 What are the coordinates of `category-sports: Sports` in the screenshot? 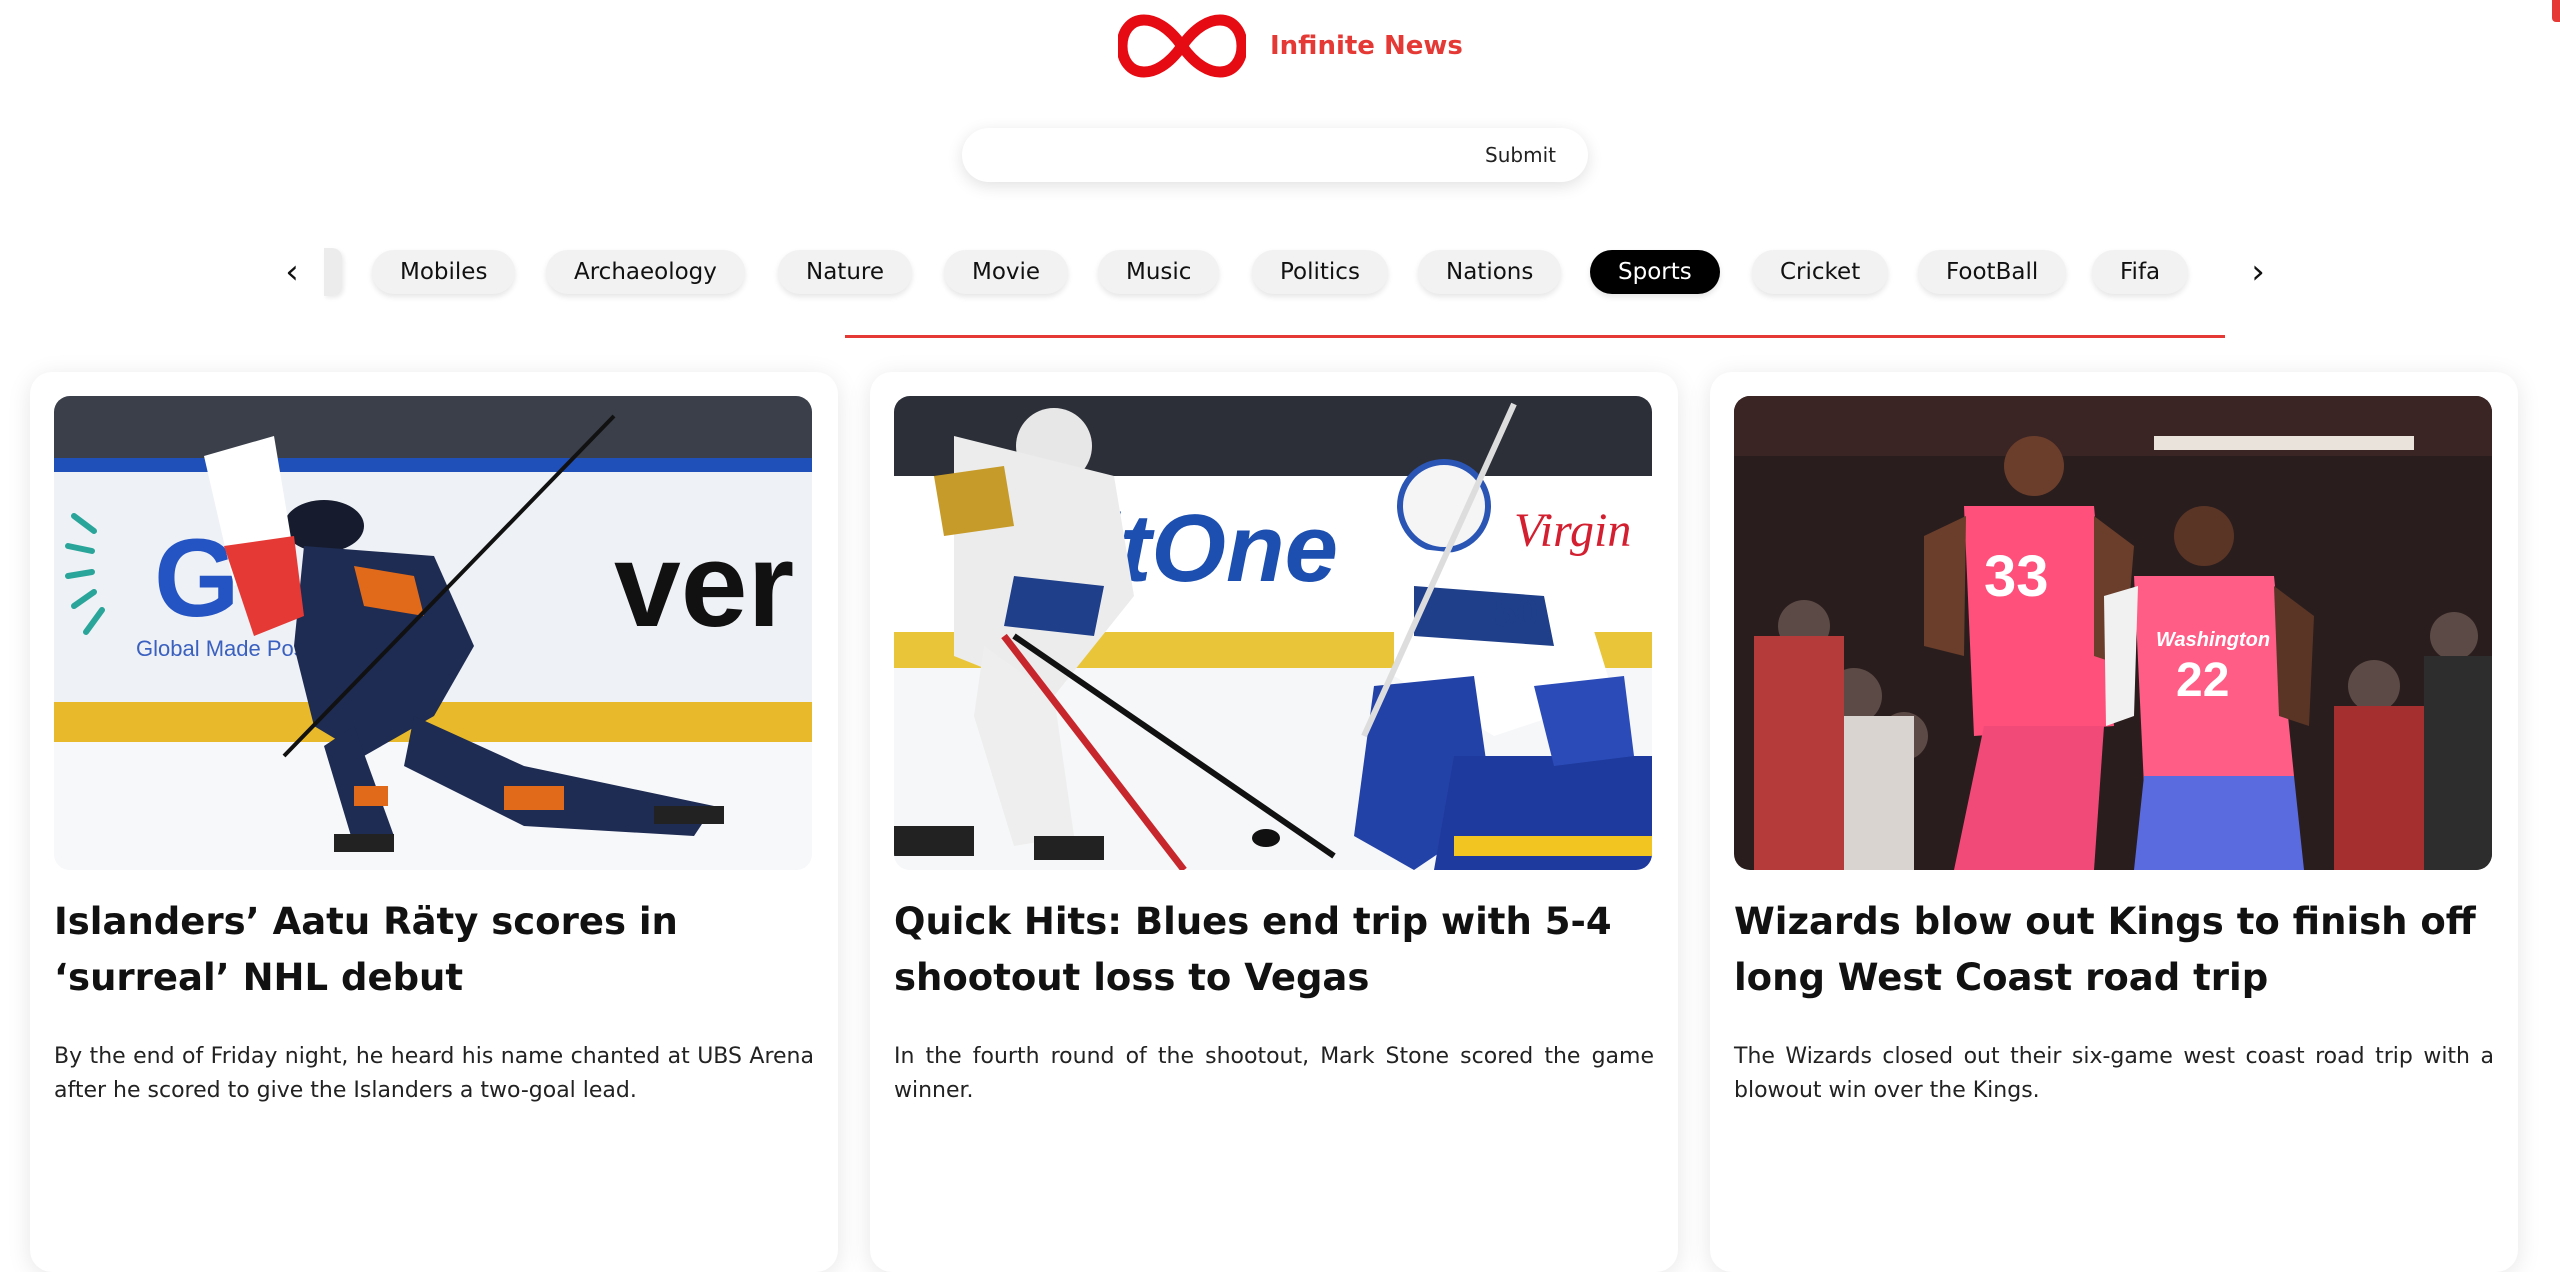 It's located at (1655, 272).